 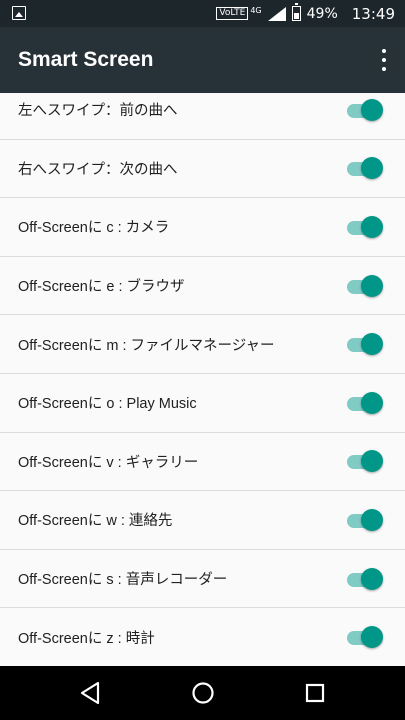 What do you see at coordinates (98, 169) in the screenshot?
I see `setting-label: 右へスワイプ：次の曲へ` at bounding box center [98, 169].